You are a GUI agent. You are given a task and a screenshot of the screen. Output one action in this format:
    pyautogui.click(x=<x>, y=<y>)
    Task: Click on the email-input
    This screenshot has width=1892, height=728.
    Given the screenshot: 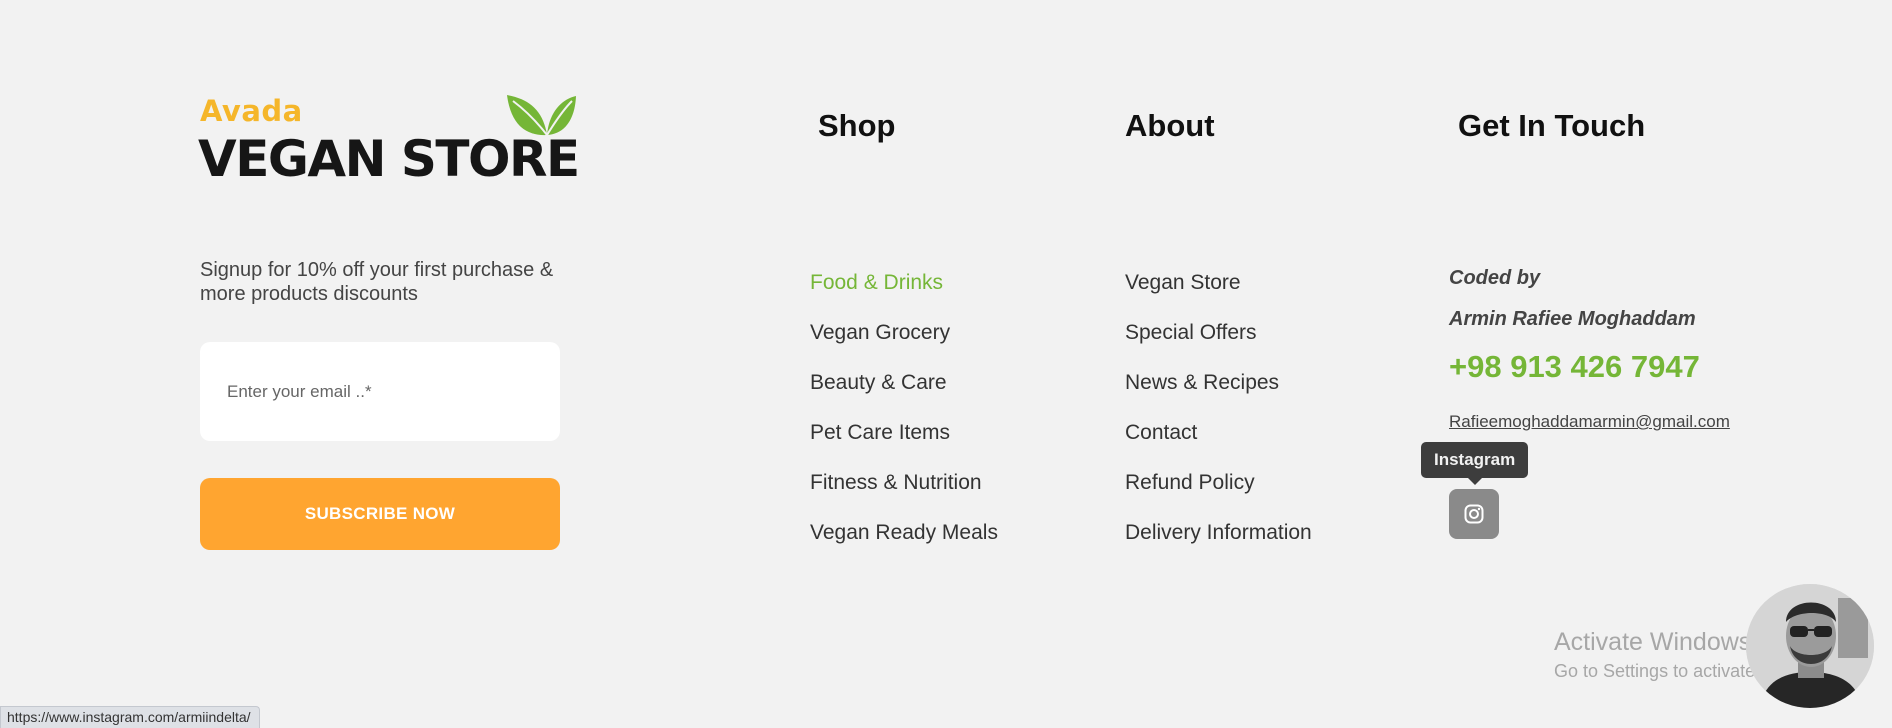 What is the action you would take?
    pyautogui.click(x=380, y=391)
    